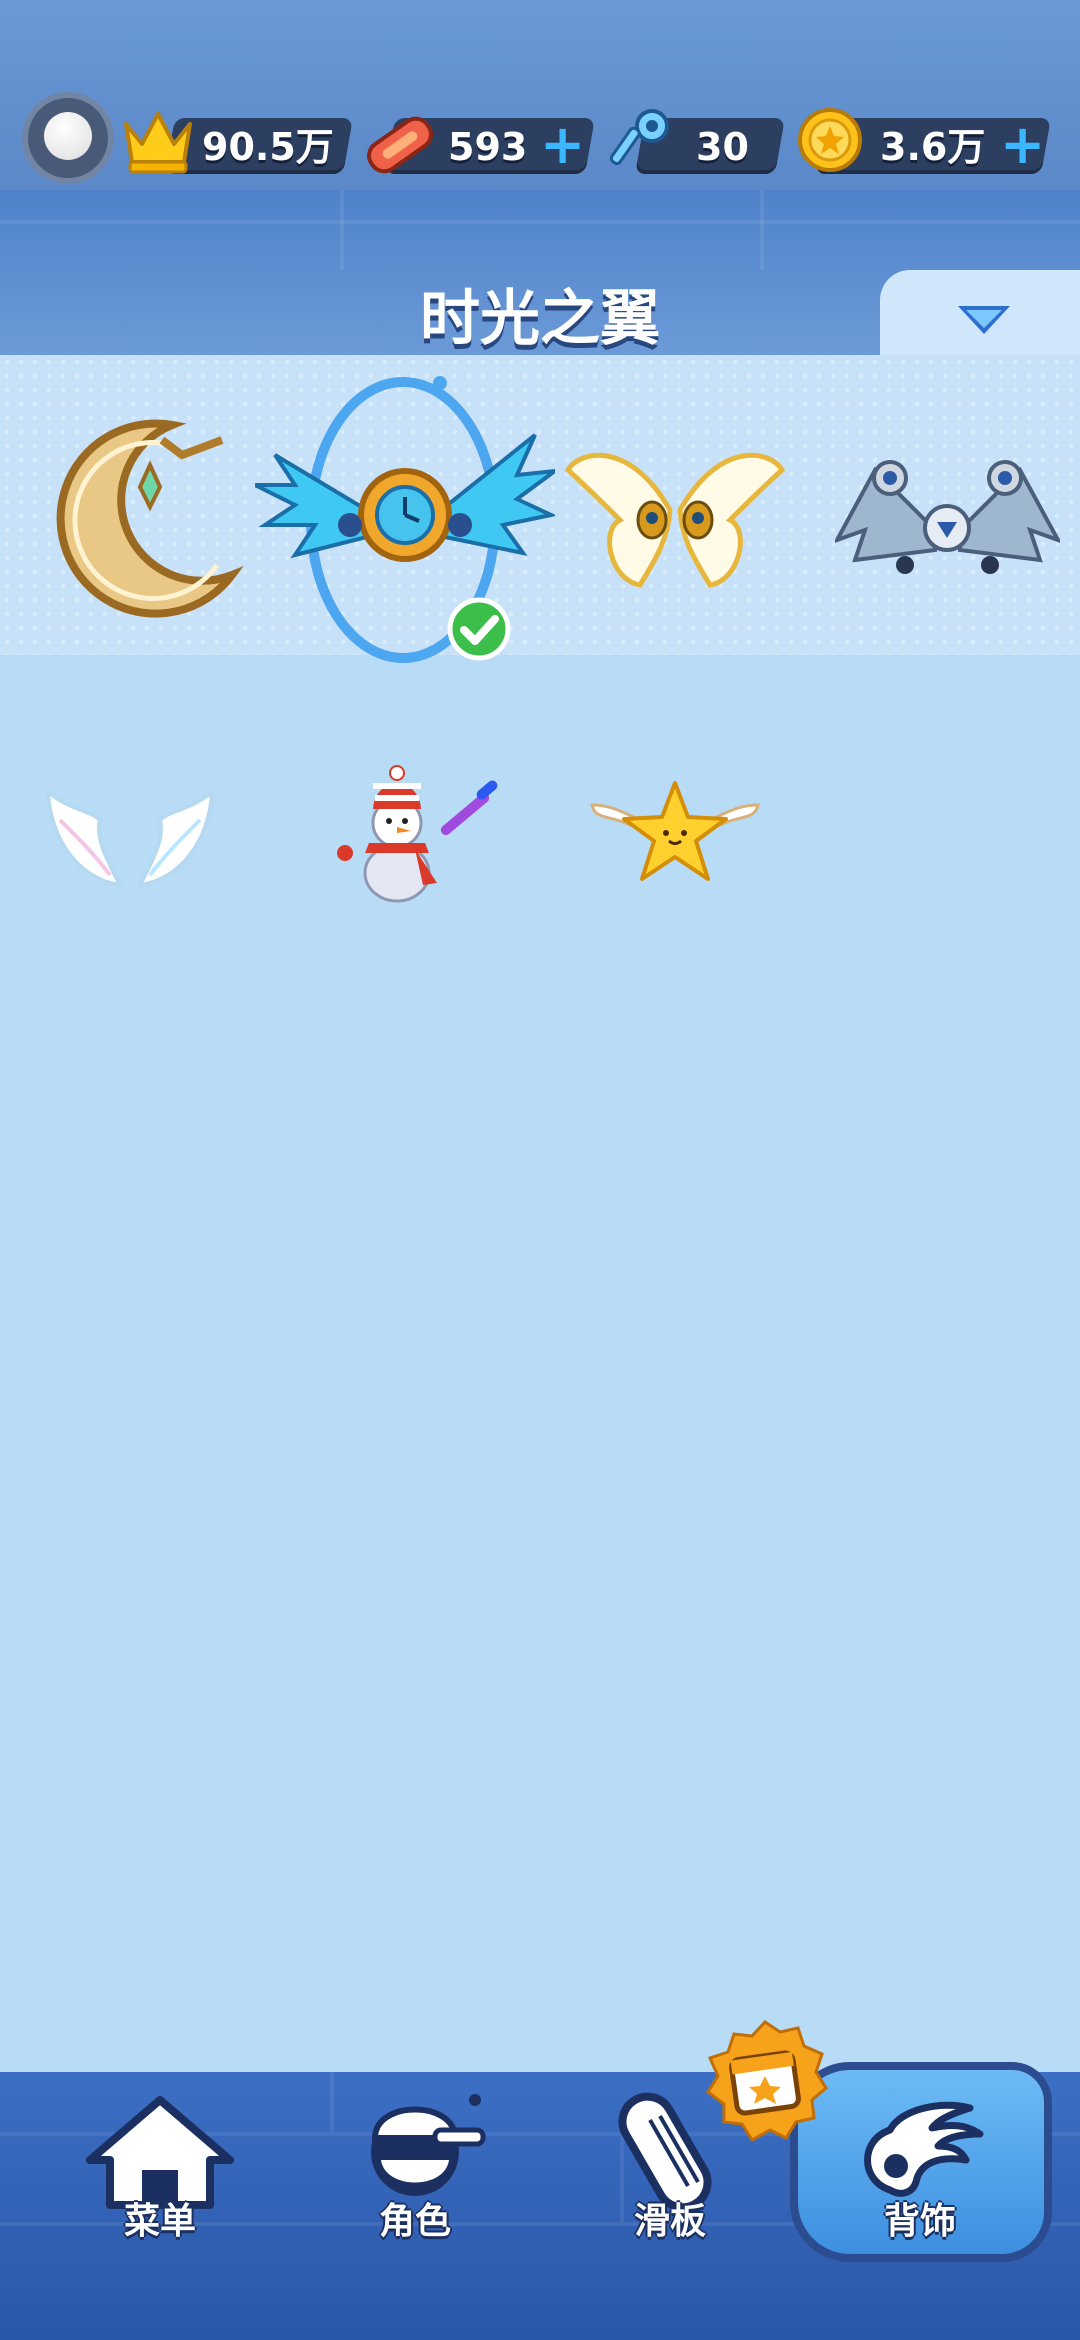 The image size is (1080, 2340). Describe the element at coordinates (765, 2083) in the screenshot. I see `event-calendar-button` at that location.